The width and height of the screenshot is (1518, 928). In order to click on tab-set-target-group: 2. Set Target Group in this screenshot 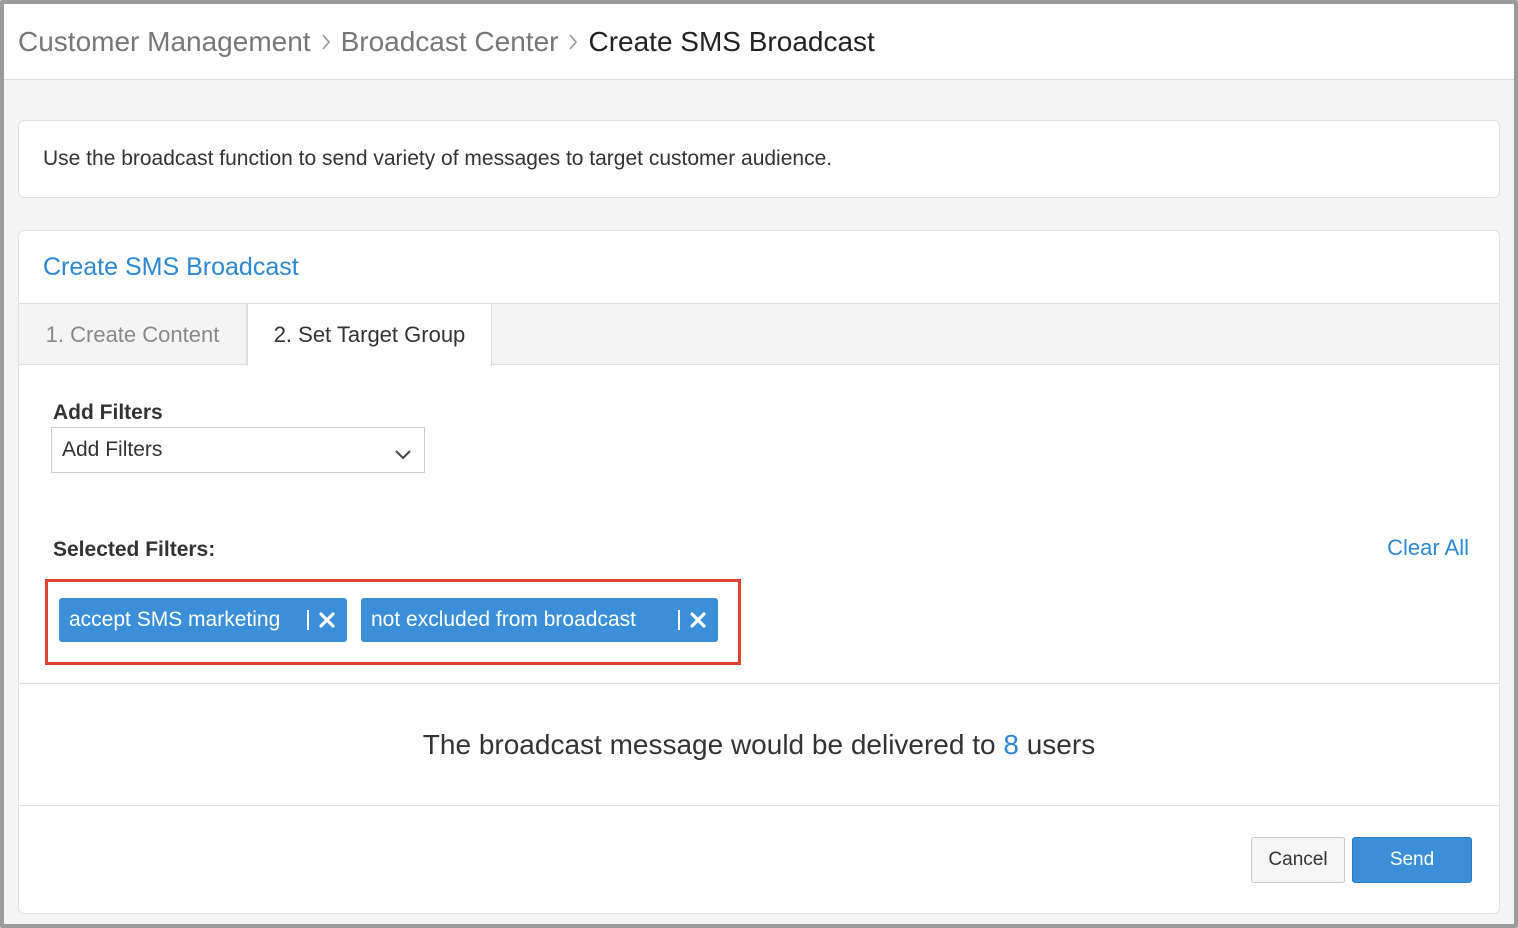, I will do `click(369, 335)`.